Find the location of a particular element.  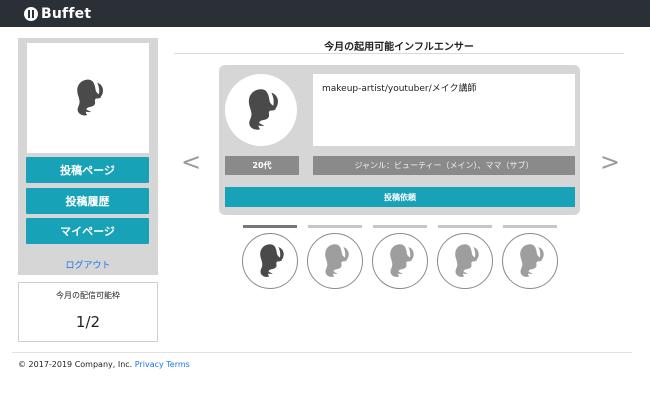

profile-avatar is located at coordinates (88, 98).